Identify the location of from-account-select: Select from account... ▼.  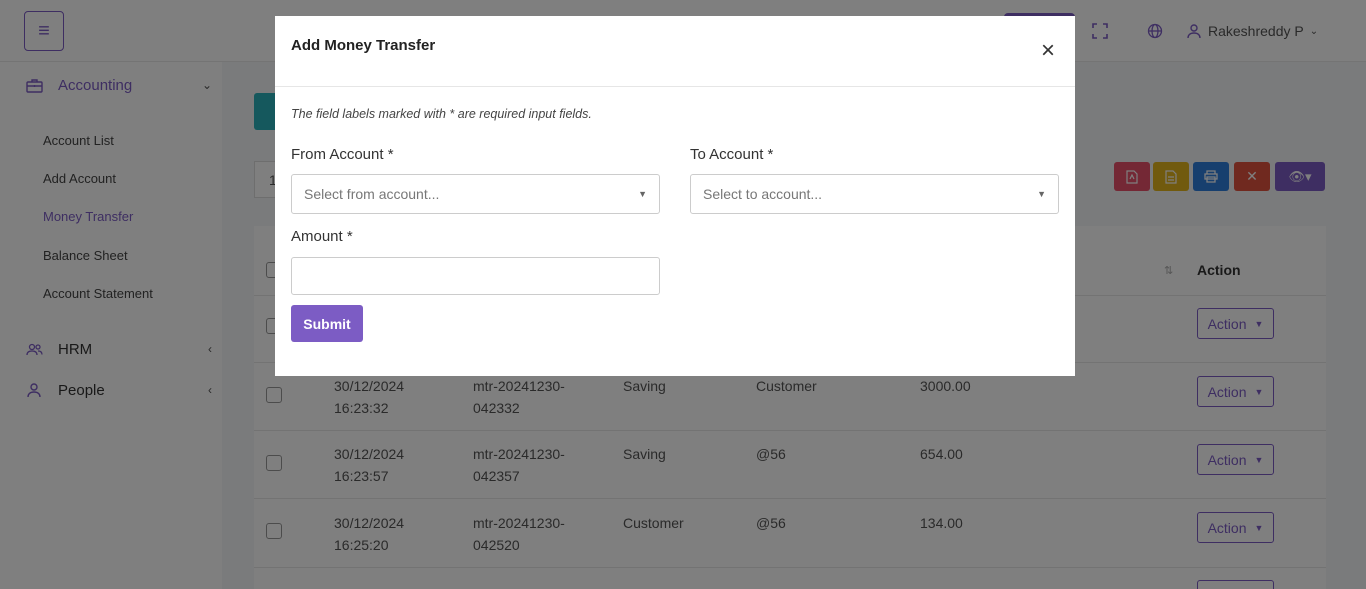
(475, 194).